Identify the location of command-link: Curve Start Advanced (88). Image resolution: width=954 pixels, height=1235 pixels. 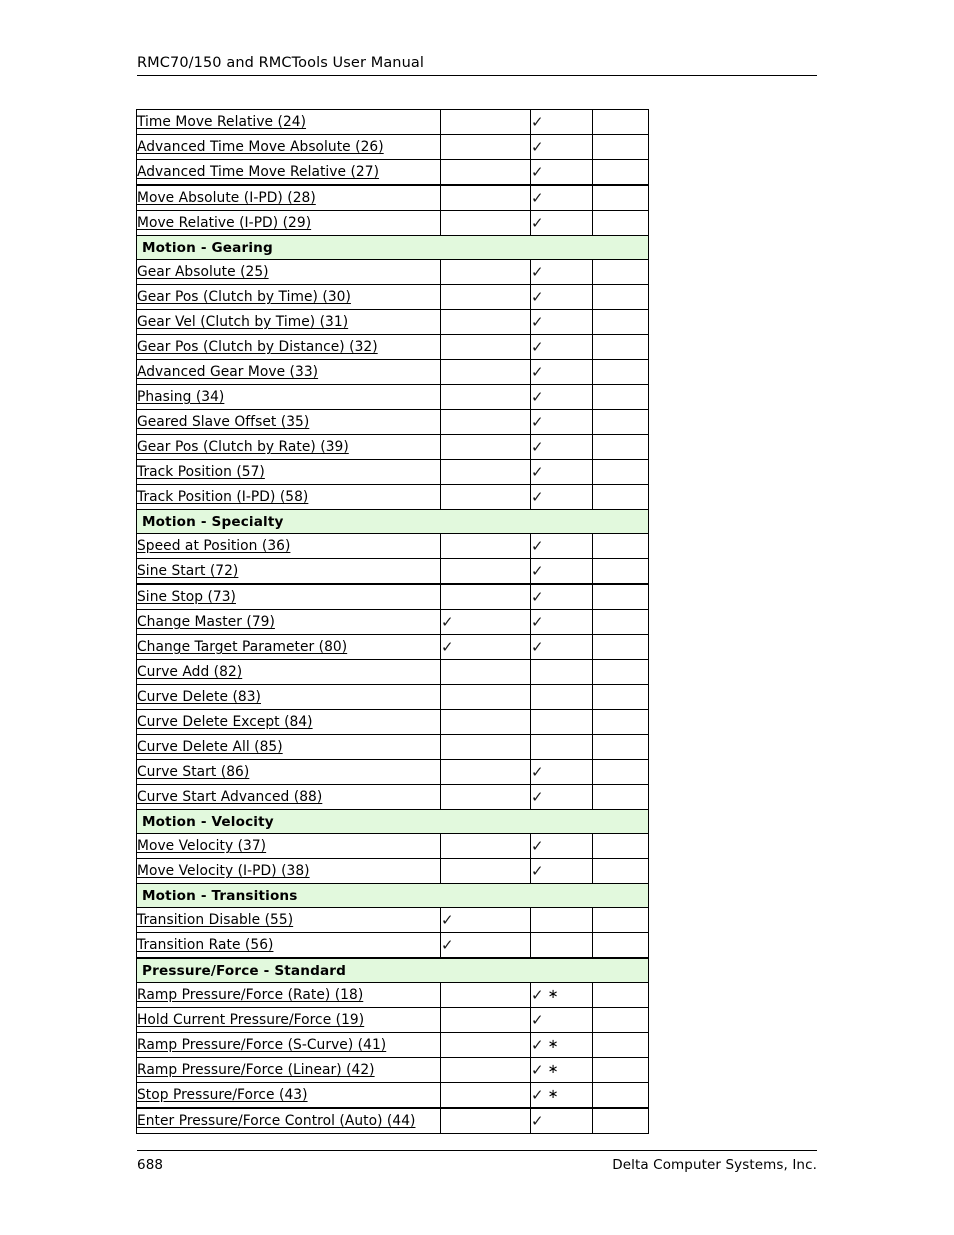
(230, 797).